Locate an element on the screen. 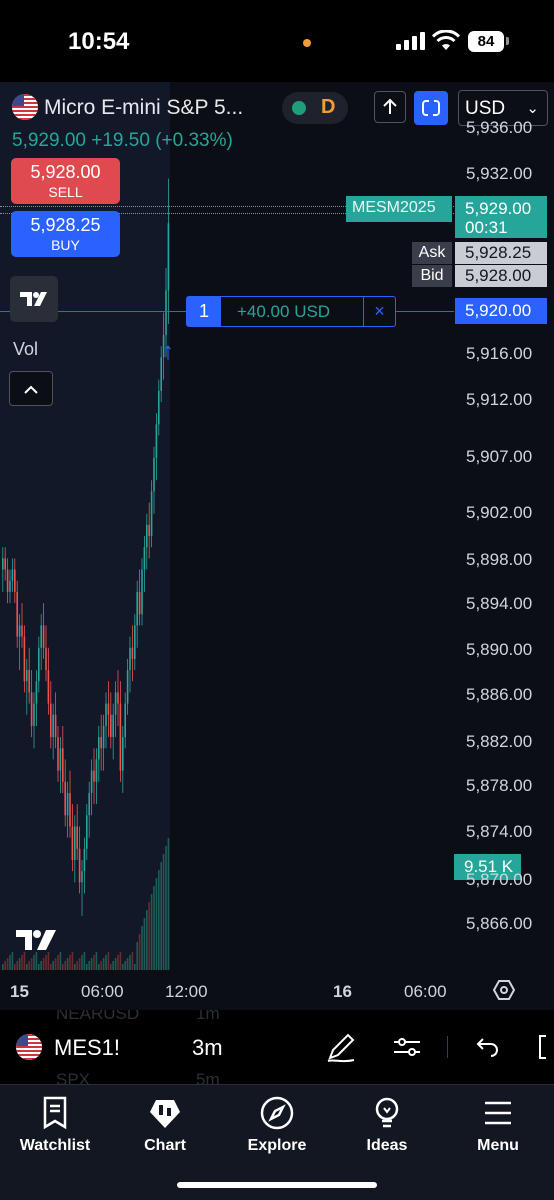 This screenshot has width=554, height=1200. collapse-indicators-button is located at coordinates (31, 388).